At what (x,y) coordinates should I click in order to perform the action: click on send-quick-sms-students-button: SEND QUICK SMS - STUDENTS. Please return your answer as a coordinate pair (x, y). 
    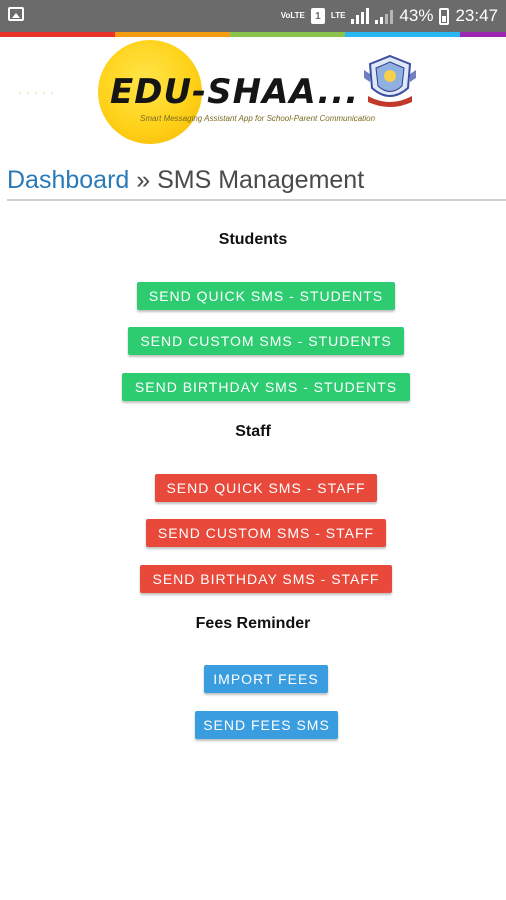
    Looking at the image, I should click on (266, 296).